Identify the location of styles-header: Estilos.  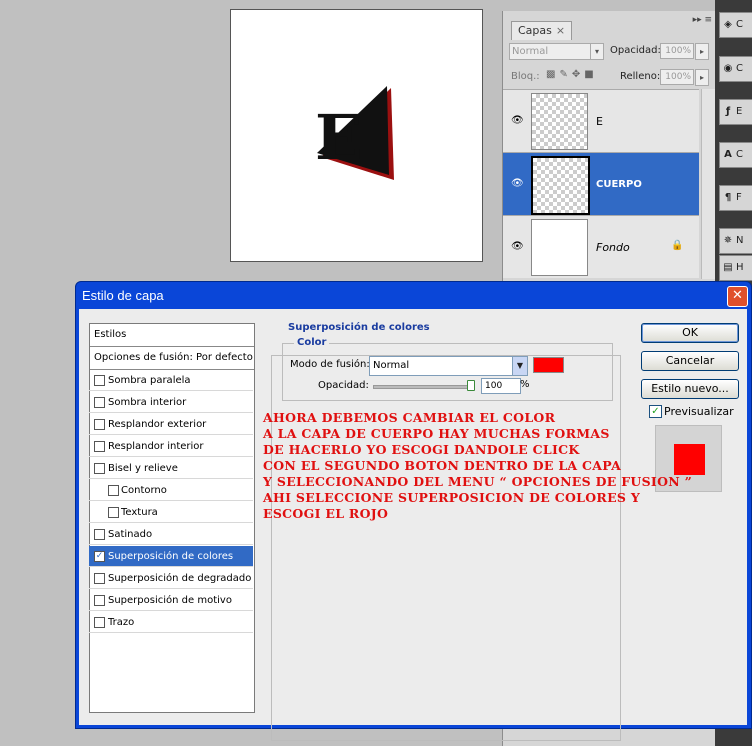
(172, 335).